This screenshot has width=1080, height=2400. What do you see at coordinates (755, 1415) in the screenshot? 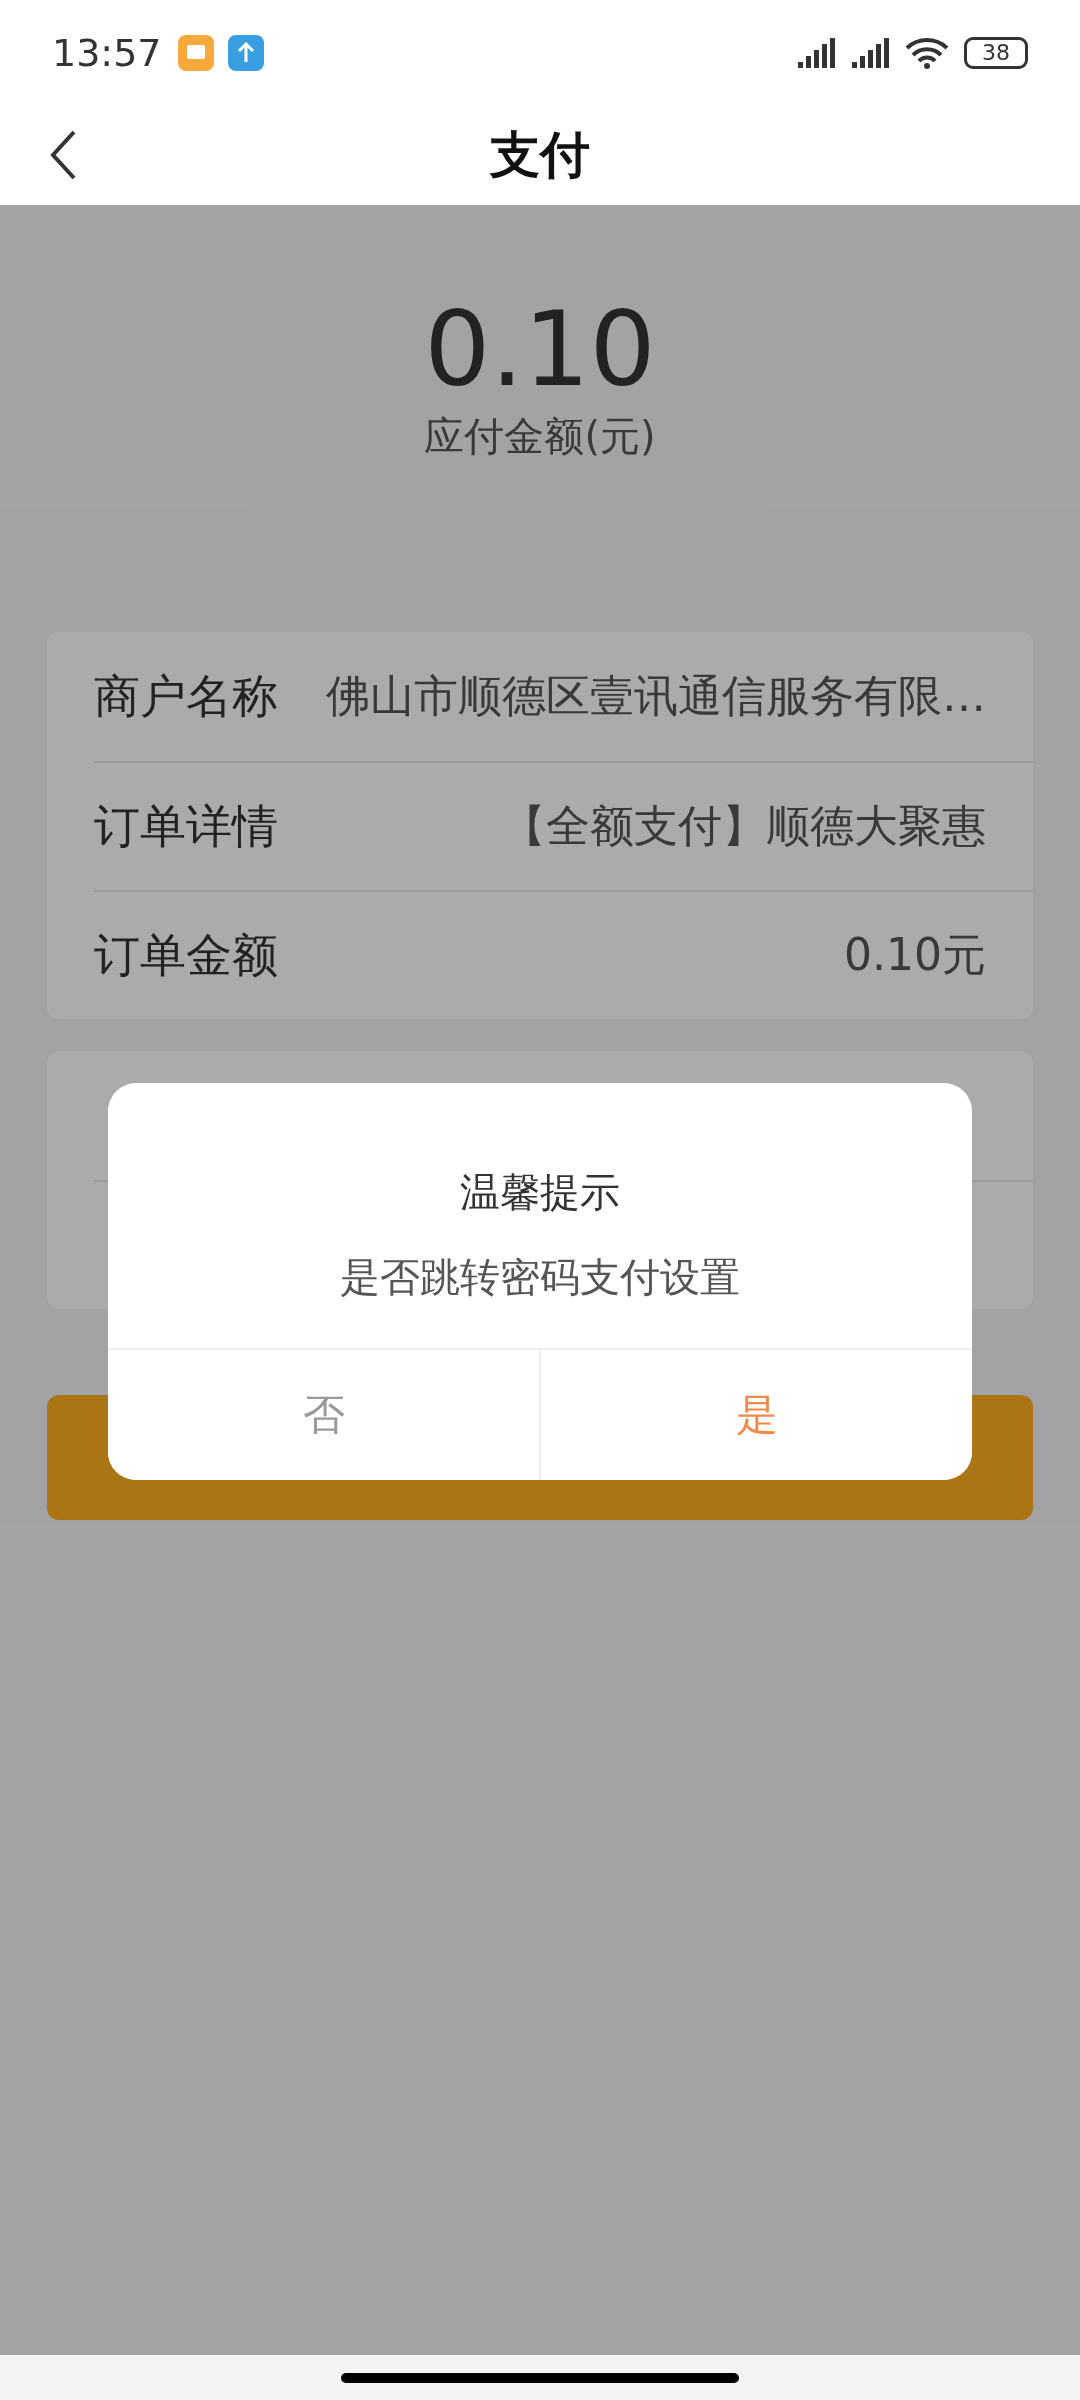
I see `confirm-button: 是` at bounding box center [755, 1415].